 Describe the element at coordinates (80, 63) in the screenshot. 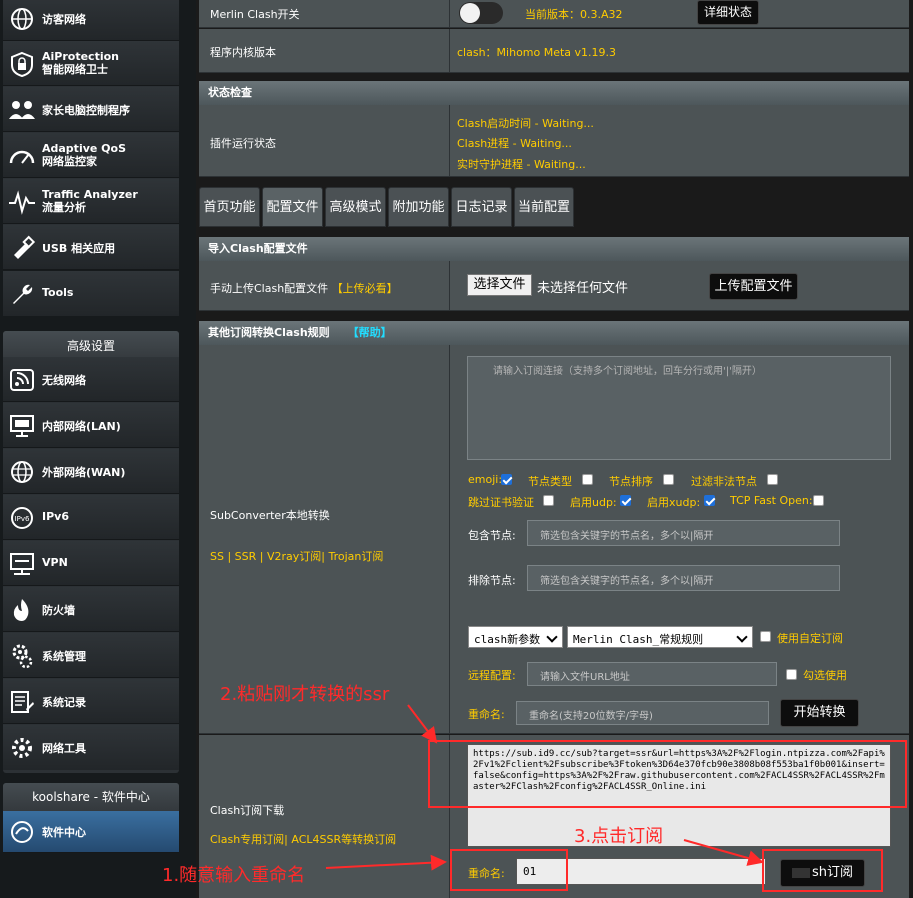

I see `sidebar-item-label: AiProtection 智能网络卫士` at that location.